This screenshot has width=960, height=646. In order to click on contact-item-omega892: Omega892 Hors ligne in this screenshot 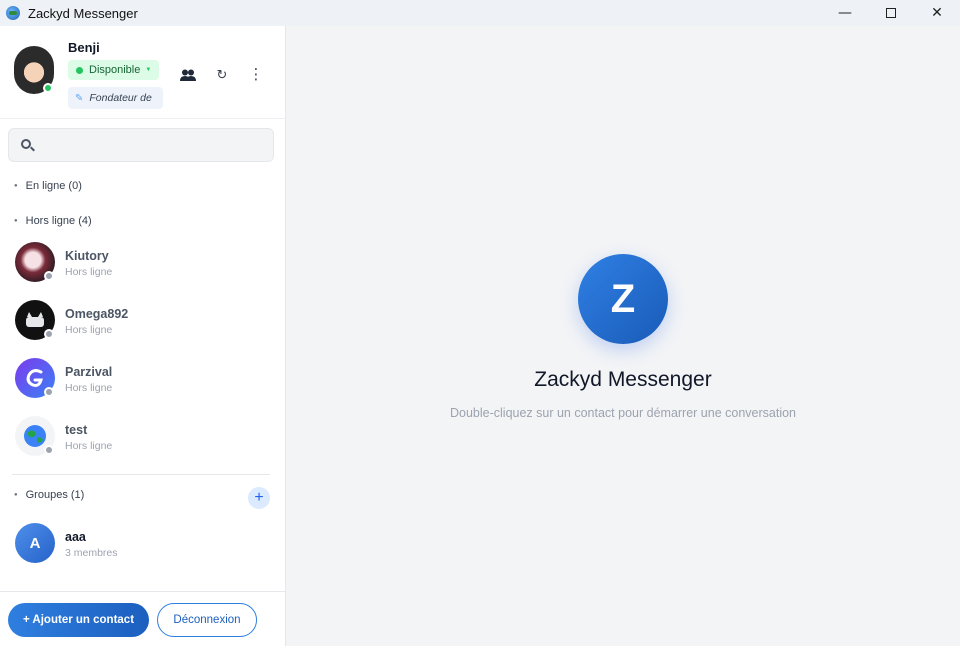, I will do `click(143, 327)`.